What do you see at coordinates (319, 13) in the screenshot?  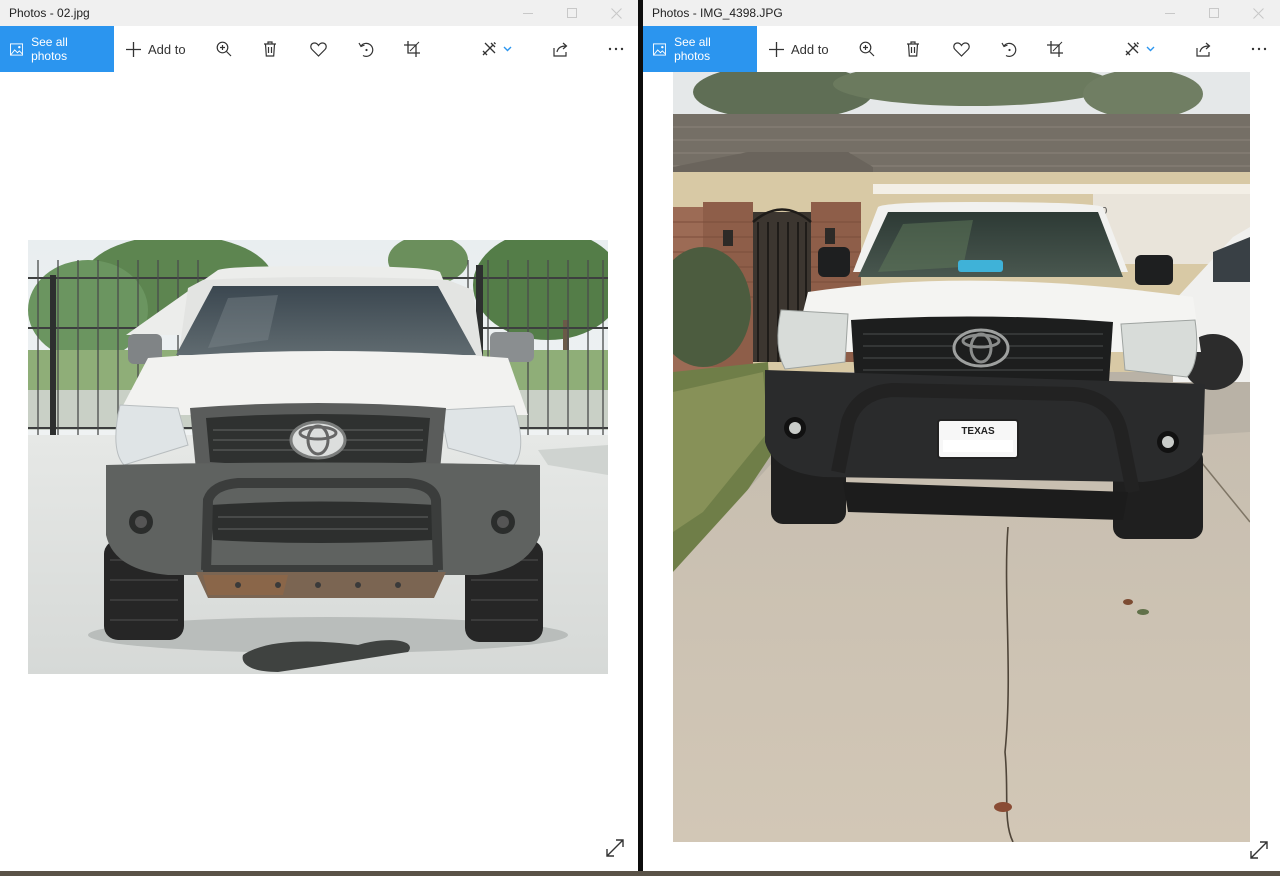 I see `title-bar: Photos - 02.jpg` at bounding box center [319, 13].